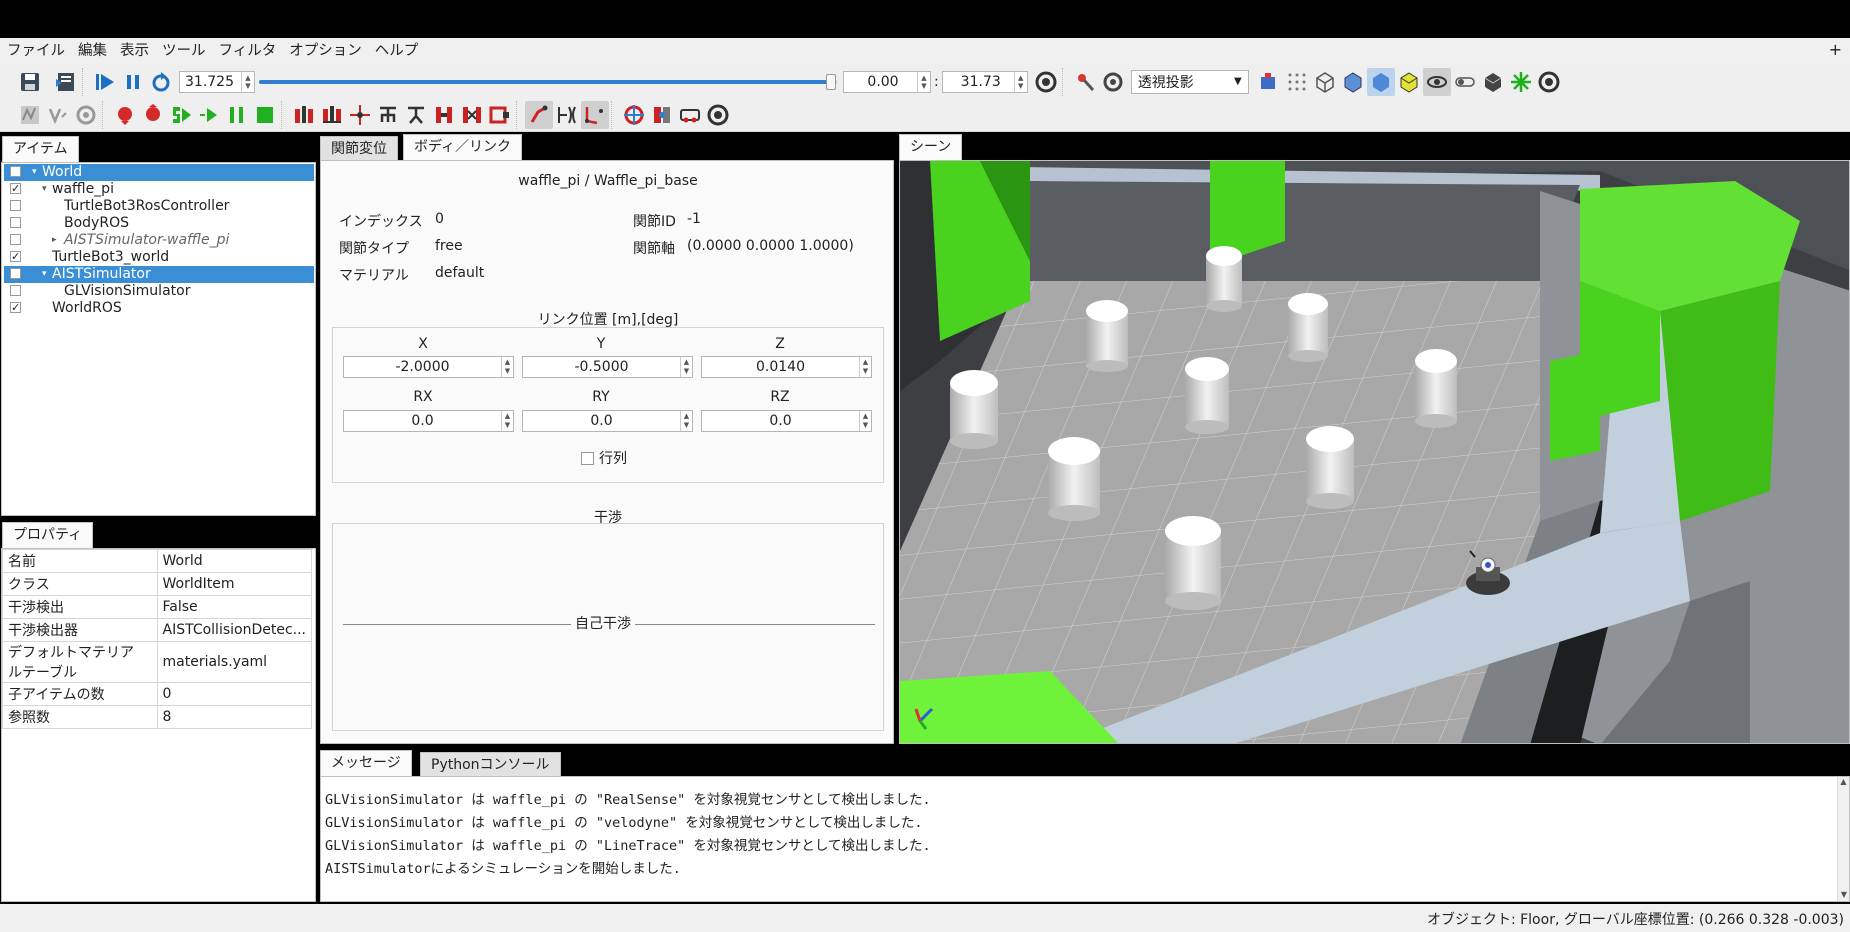 The image size is (1850, 932). I want to click on timebar-config-icon, so click(1046, 82).